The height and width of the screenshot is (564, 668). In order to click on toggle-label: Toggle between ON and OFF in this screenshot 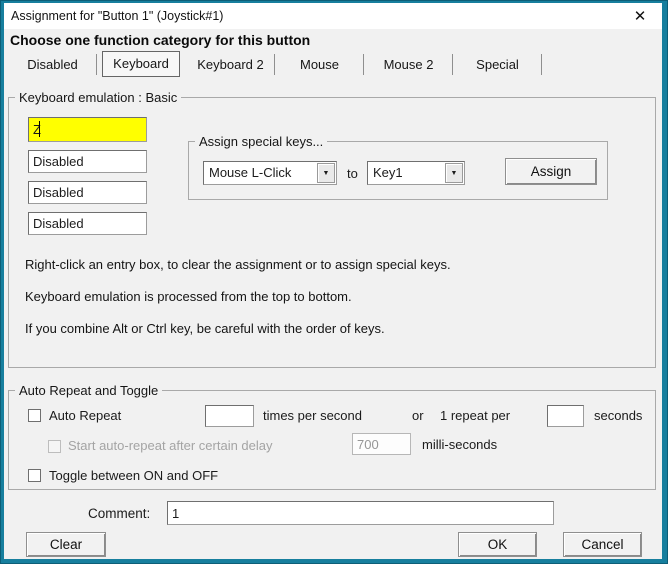, I will do `click(134, 475)`.